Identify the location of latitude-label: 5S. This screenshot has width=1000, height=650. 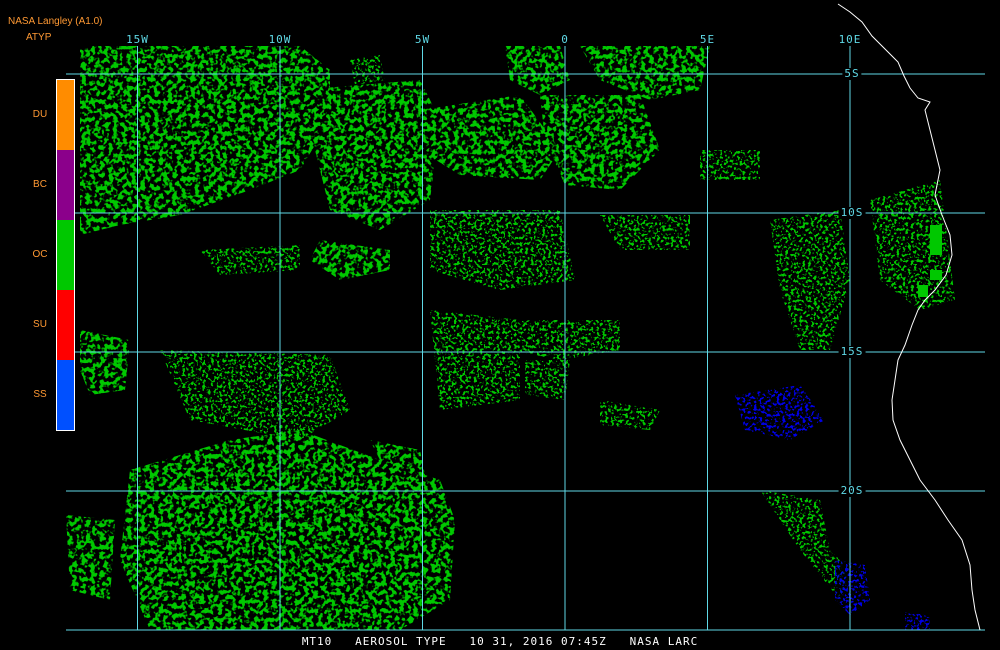
(852, 73).